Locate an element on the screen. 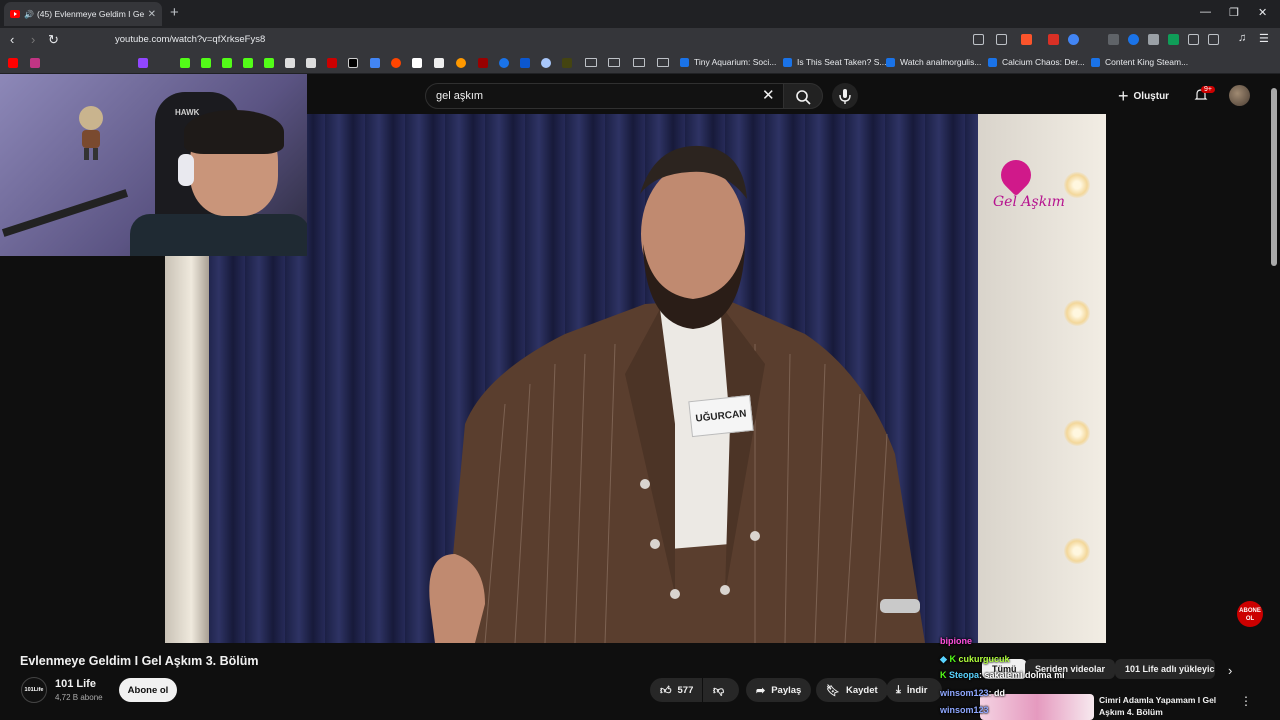 Image resolution: width=1280 pixels, height=720 pixels. create-button: + Oluştur is located at coordinates (1143, 96).